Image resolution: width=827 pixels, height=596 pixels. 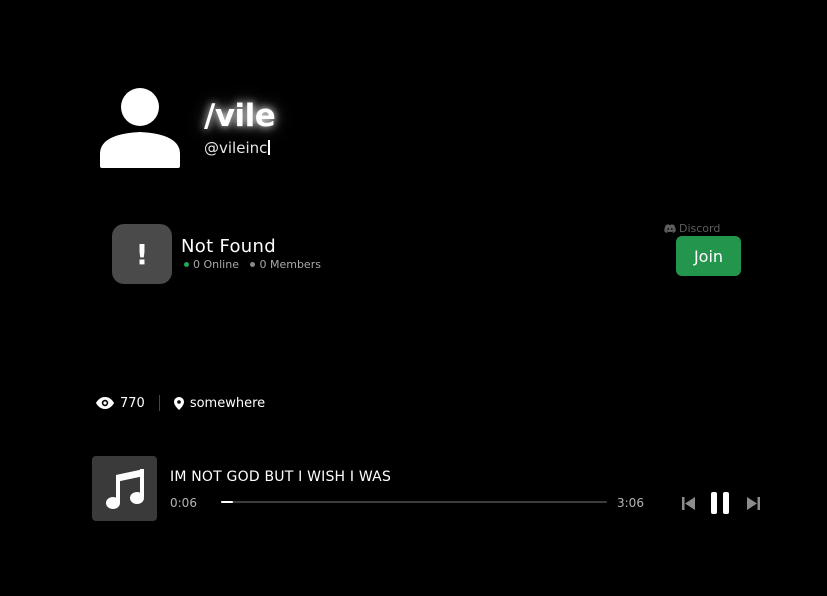 I want to click on join-button: Join, so click(x=708, y=256).